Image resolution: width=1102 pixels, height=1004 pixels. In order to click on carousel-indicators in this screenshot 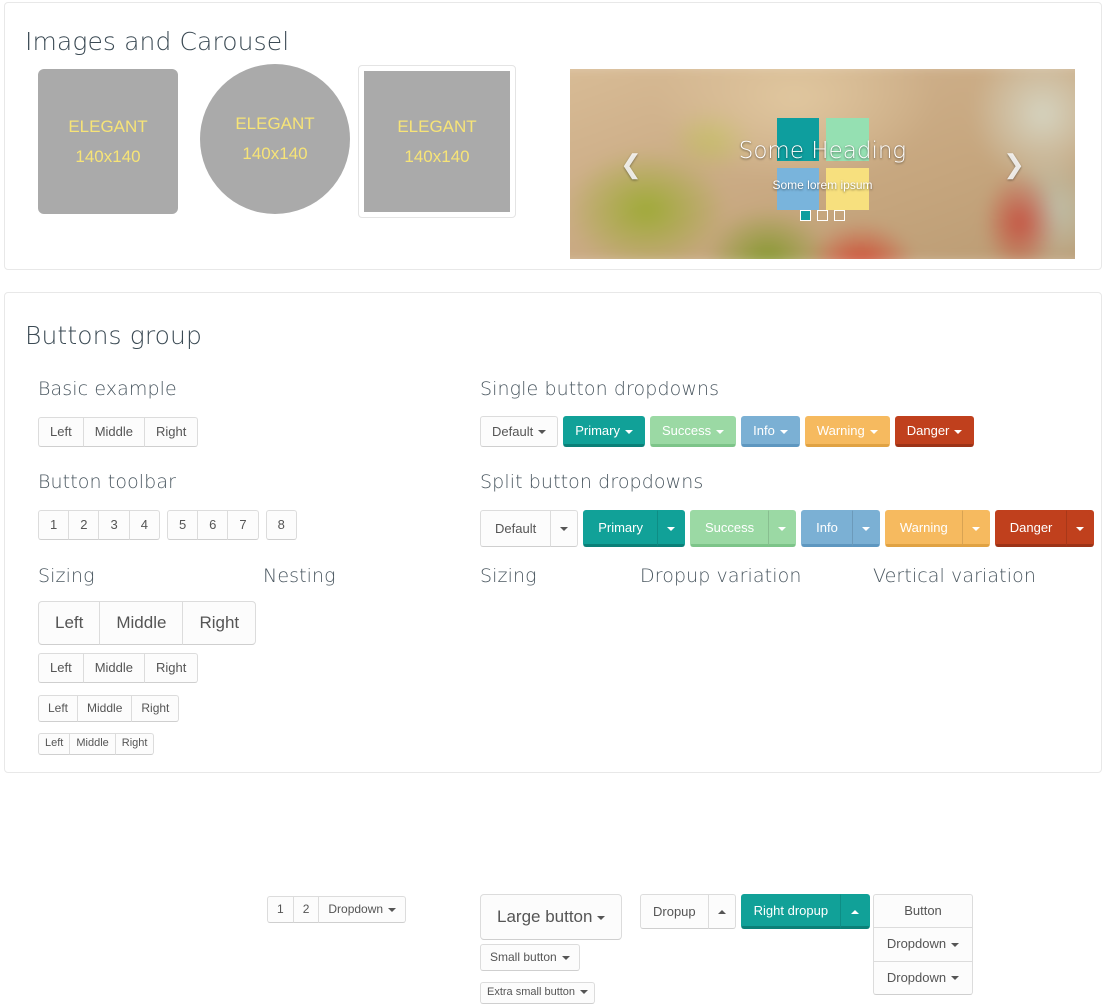, I will do `click(822, 215)`.